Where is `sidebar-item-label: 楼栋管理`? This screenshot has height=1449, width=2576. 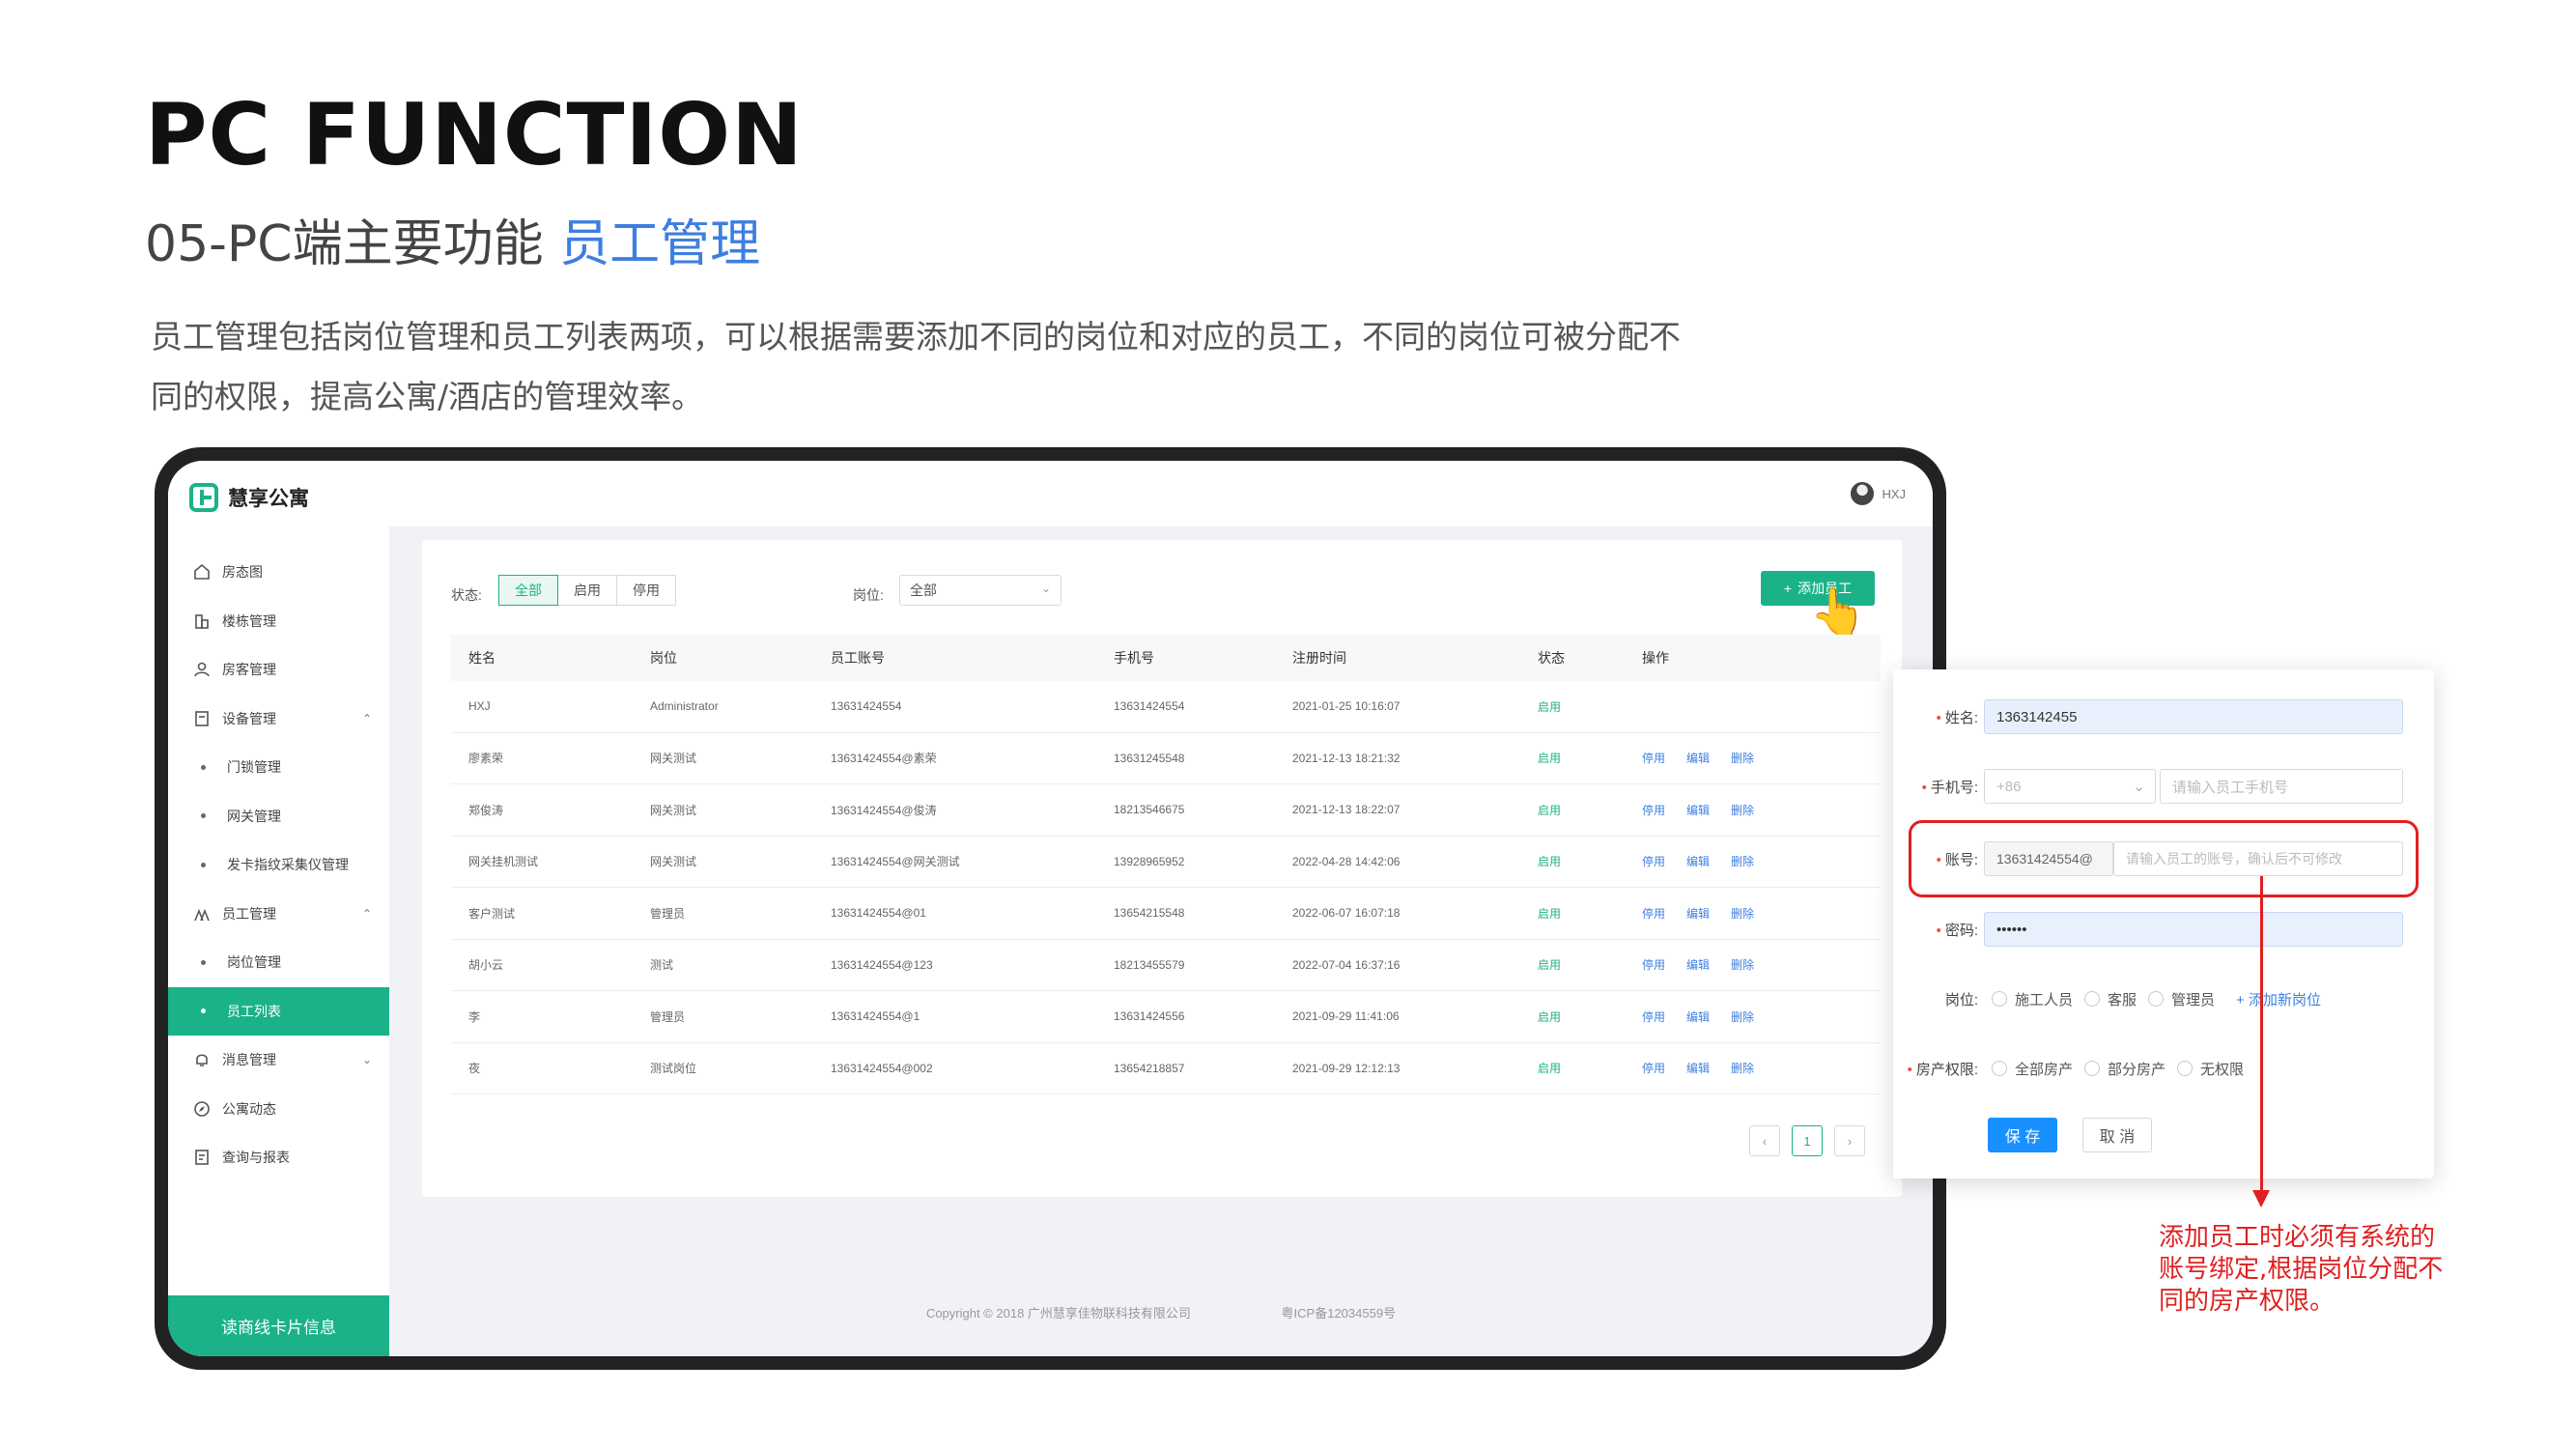
sidebar-item-label: 楼栋管理 is located at coordinates (249, 620).